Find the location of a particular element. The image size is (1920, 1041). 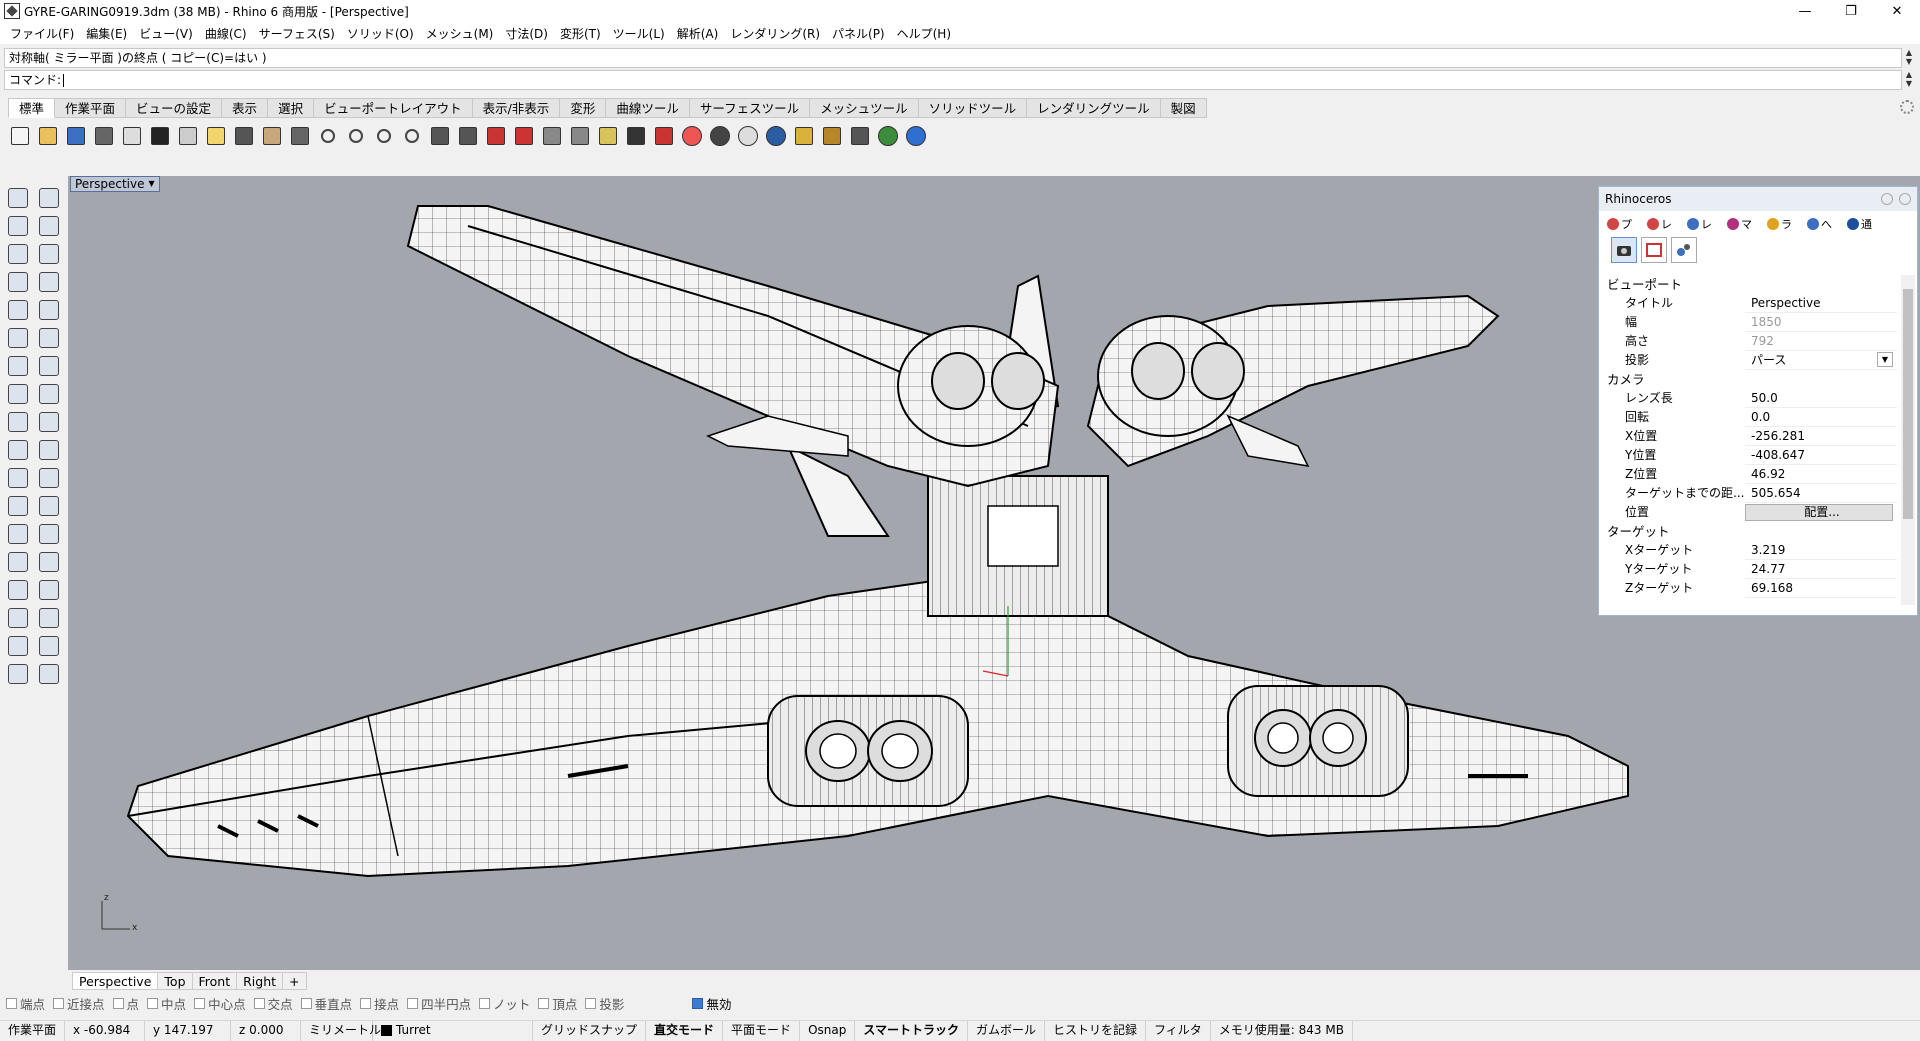

osnap-checkbox: 垂直点 is located at coordinates (326, 1003).